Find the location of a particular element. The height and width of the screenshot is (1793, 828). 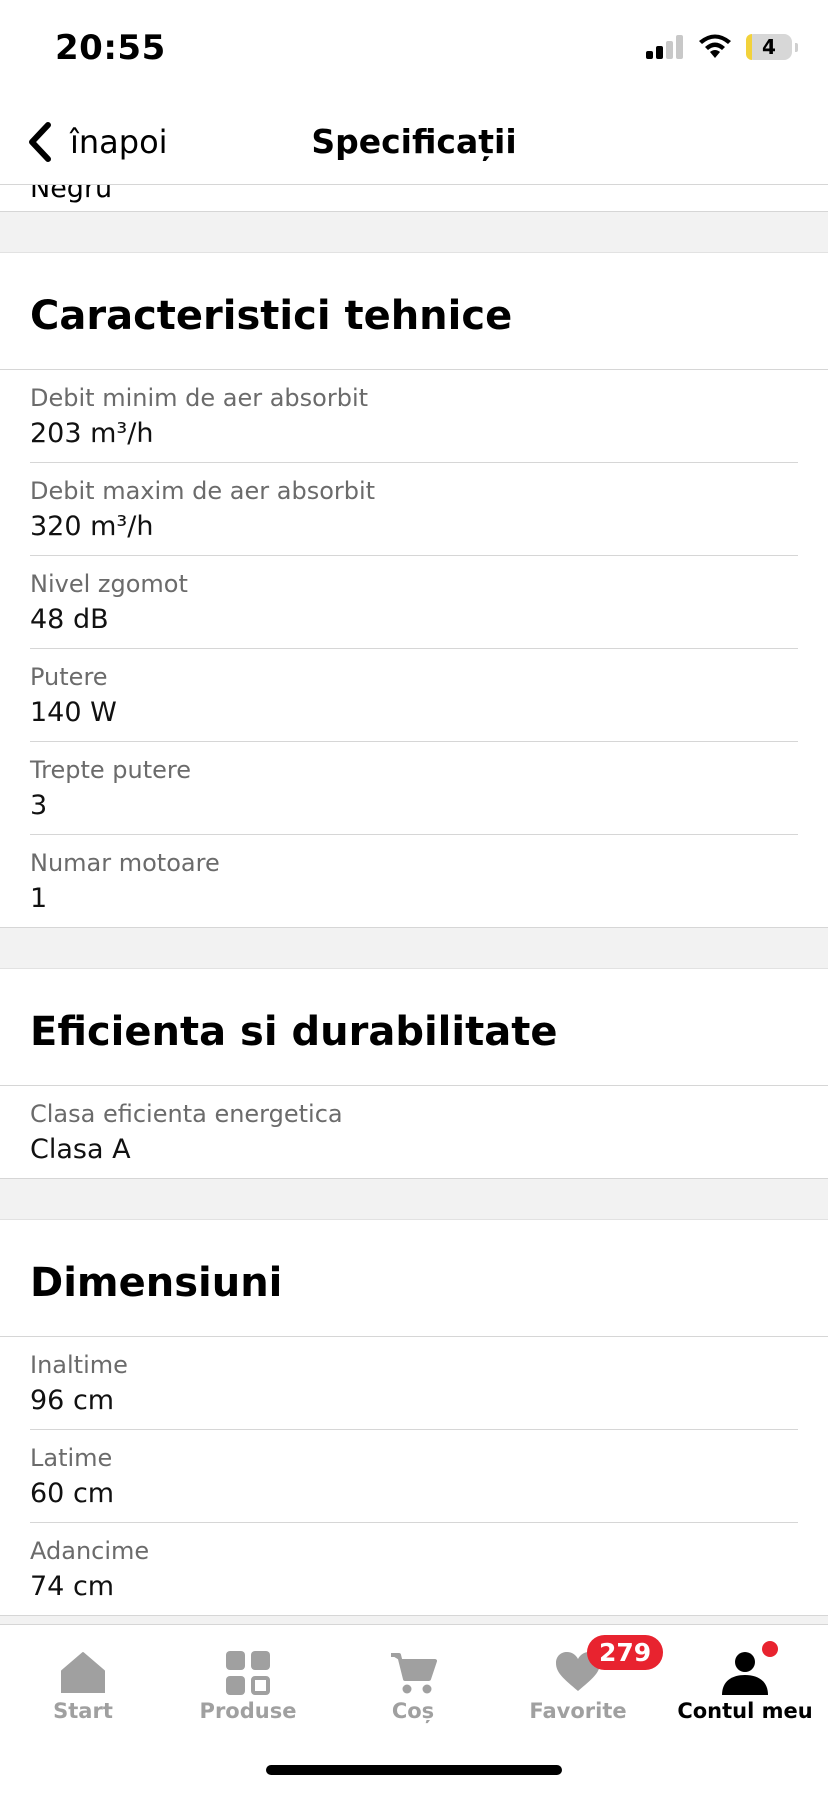

tab-label: Start is located at coordinates (83, 1711).